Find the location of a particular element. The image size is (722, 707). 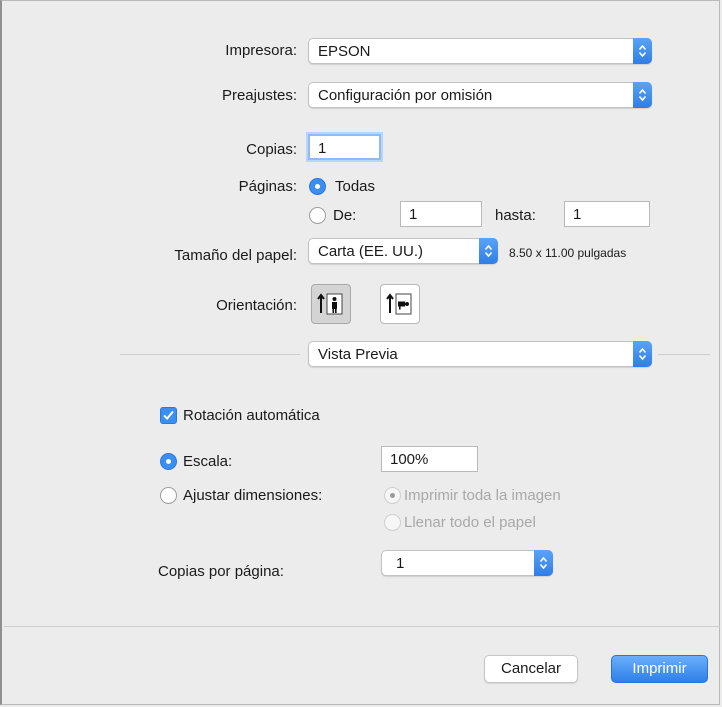

section-value: Vista Previa is located at coordinates (358, 354).